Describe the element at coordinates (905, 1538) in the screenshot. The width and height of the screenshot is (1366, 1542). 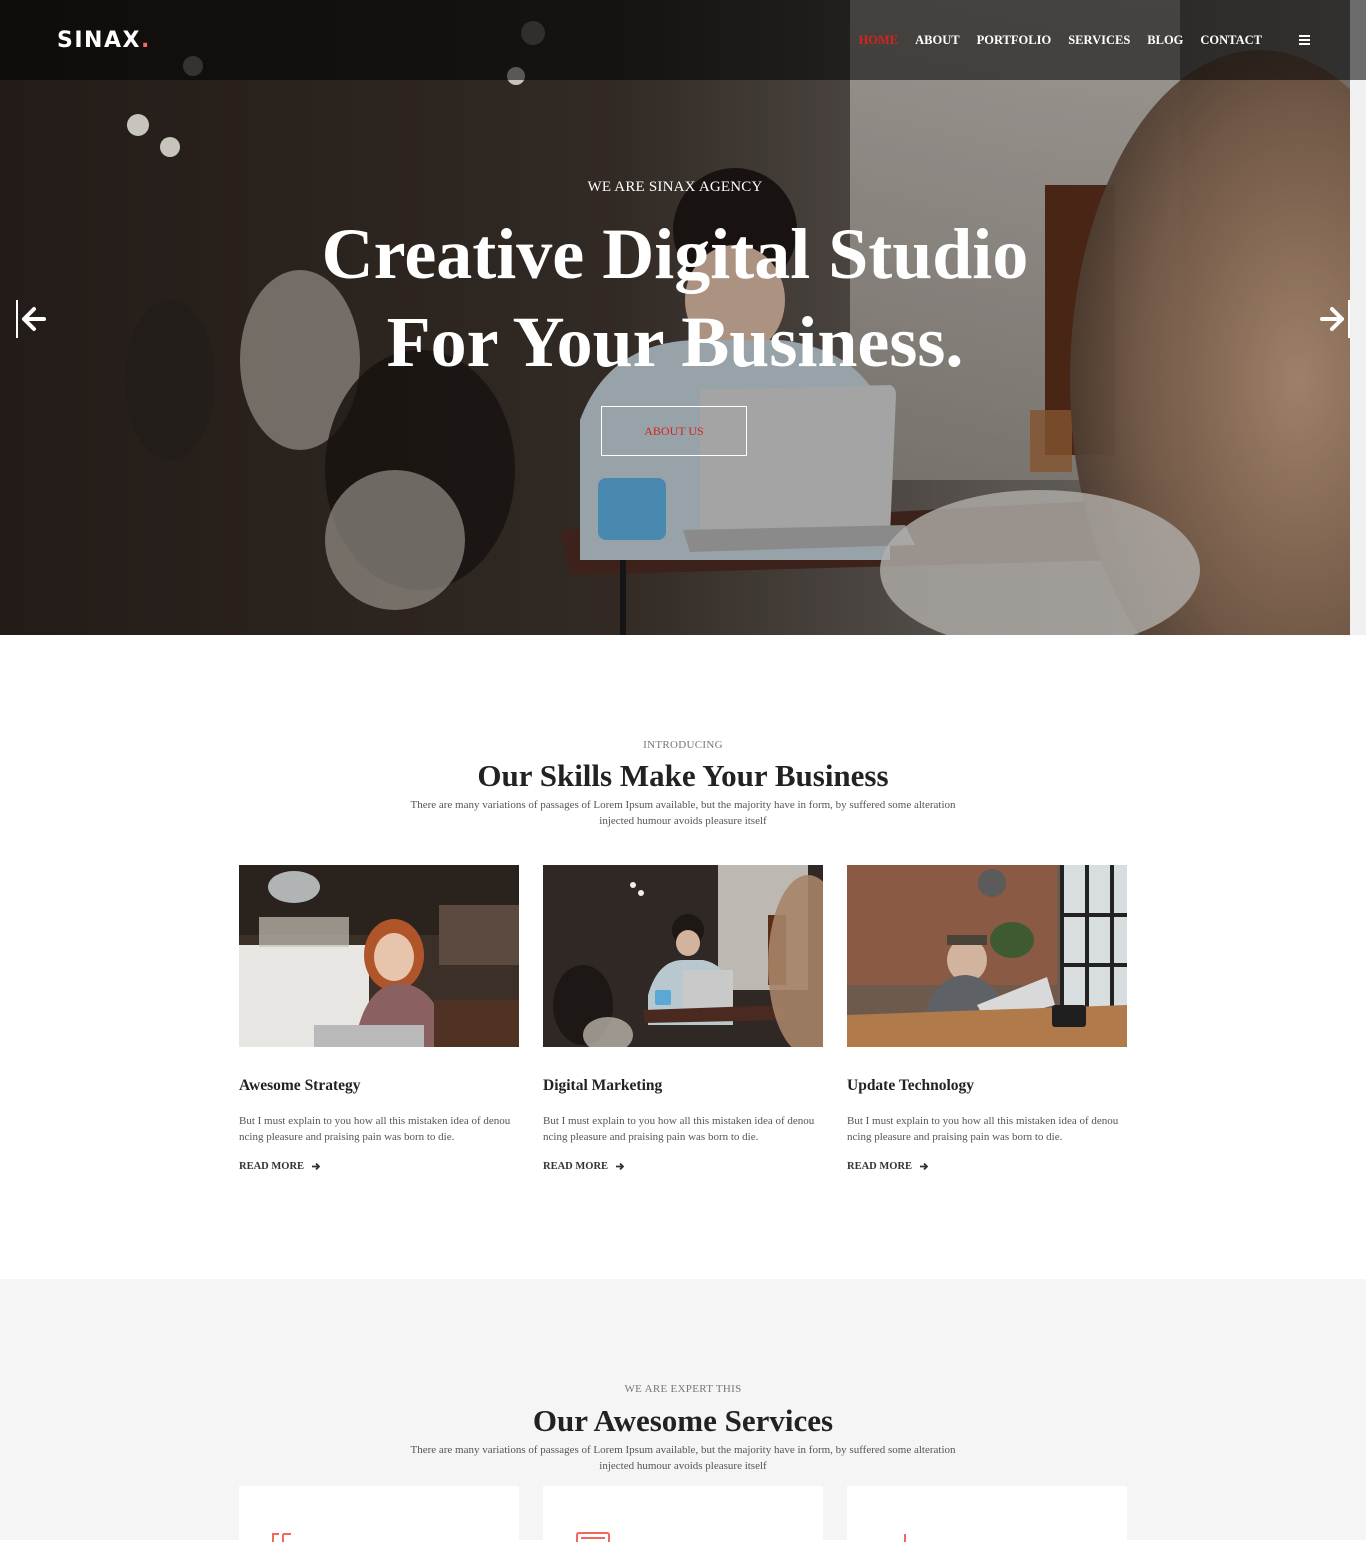
I see `growth-icon` at that location.